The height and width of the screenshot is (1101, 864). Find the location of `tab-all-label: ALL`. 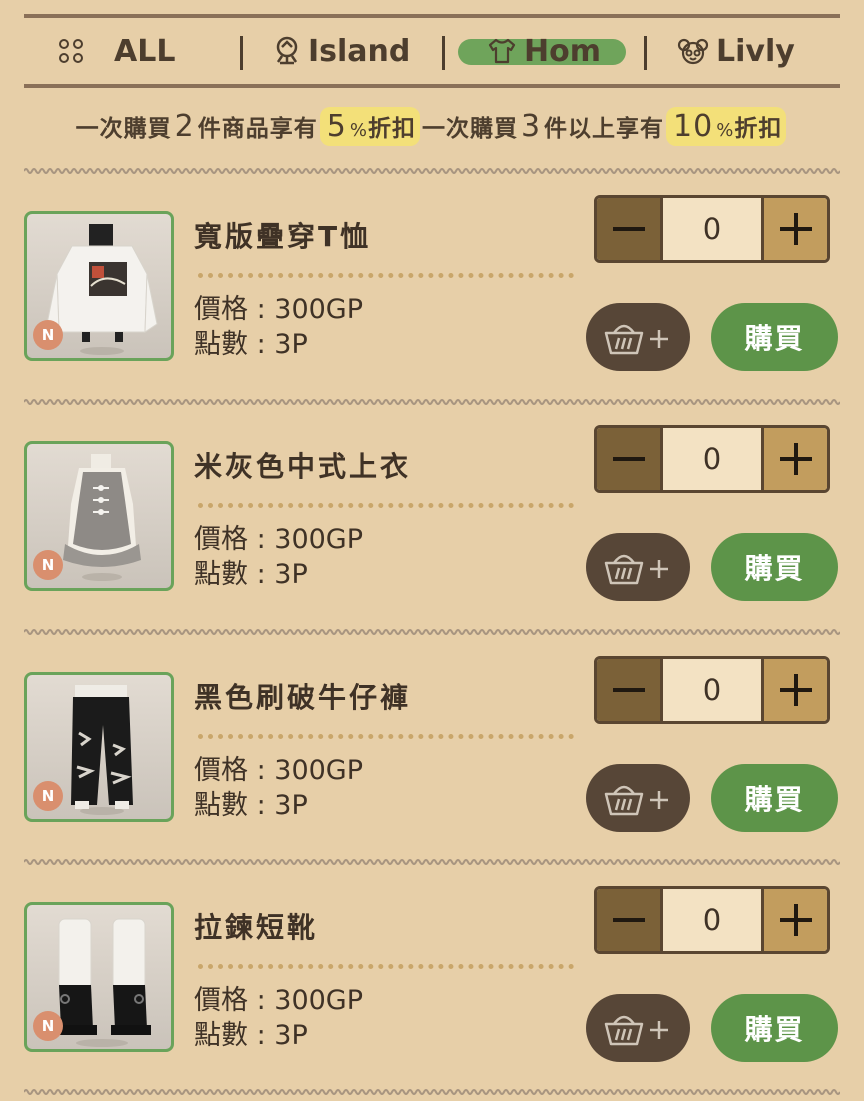

tab-all-label: ALL is located at coordinates (145, 51).